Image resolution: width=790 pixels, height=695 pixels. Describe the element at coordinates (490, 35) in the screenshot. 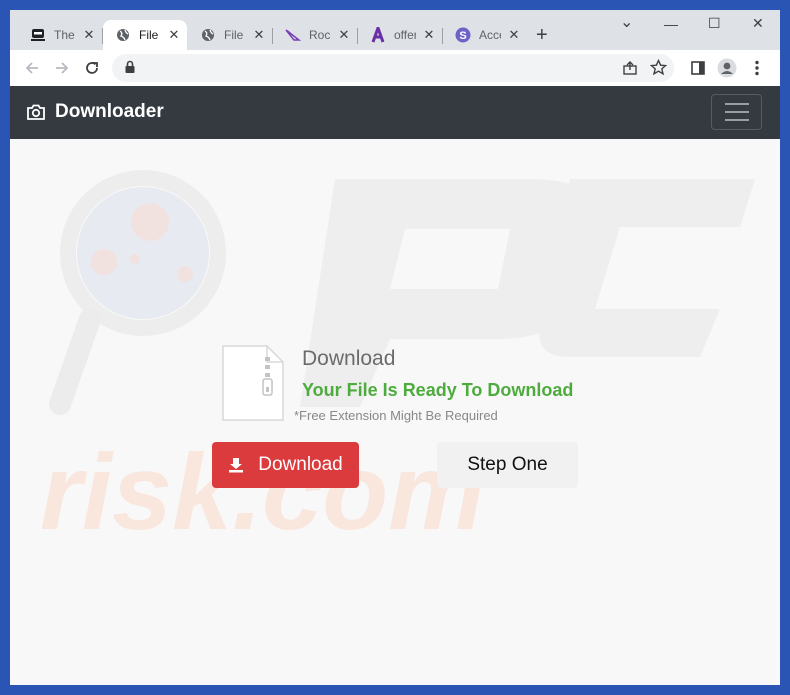

I see `tab-title: Acce` at that location.